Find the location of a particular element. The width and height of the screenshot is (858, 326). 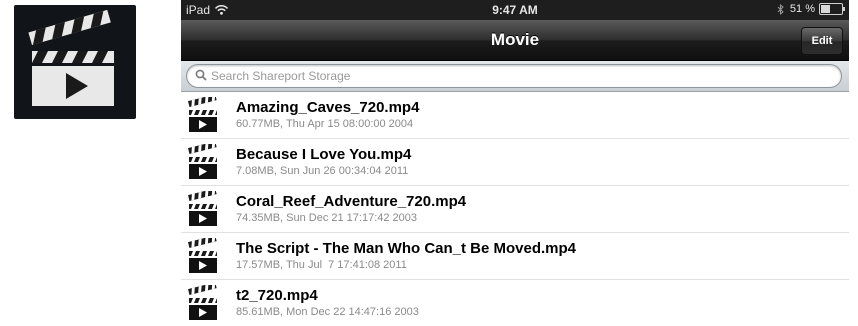

clapperboard-icon is located at coordinates (71, 57).